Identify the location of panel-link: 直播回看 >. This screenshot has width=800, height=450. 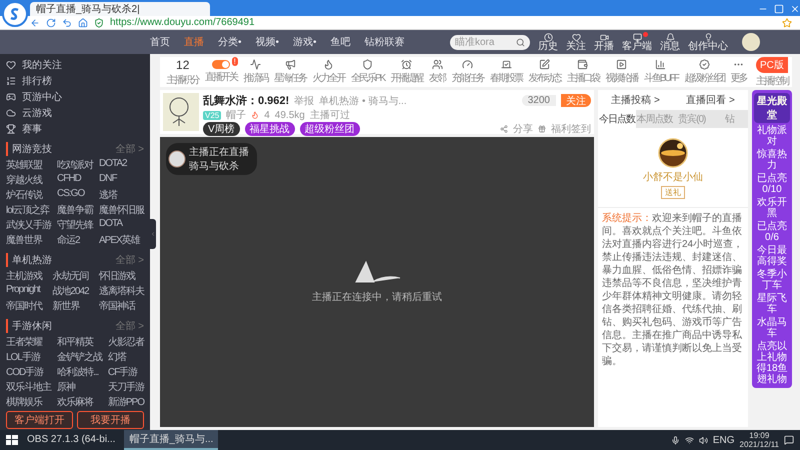
(710, 100).